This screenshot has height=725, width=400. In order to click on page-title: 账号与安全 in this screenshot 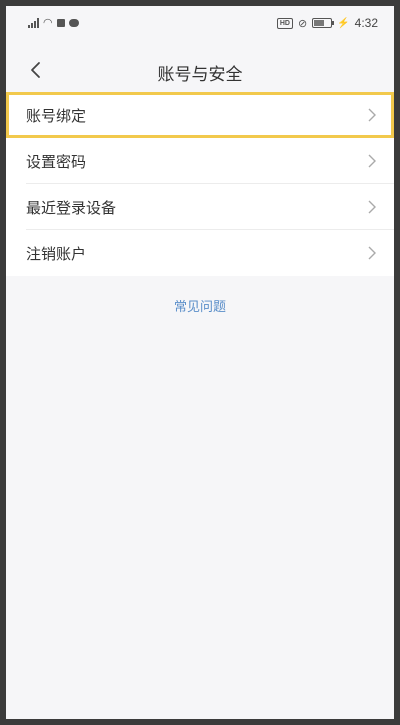, I will do `click(200, 75)`.